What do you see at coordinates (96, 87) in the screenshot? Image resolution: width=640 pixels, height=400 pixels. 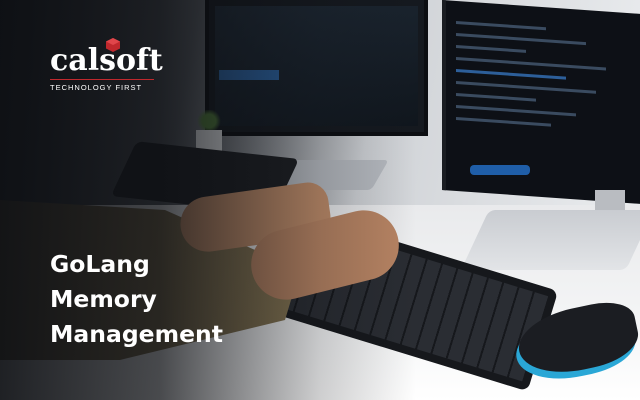 I see `logo-tagline: TECHNOLOGY FIRST` at bounding box center [96, 87].